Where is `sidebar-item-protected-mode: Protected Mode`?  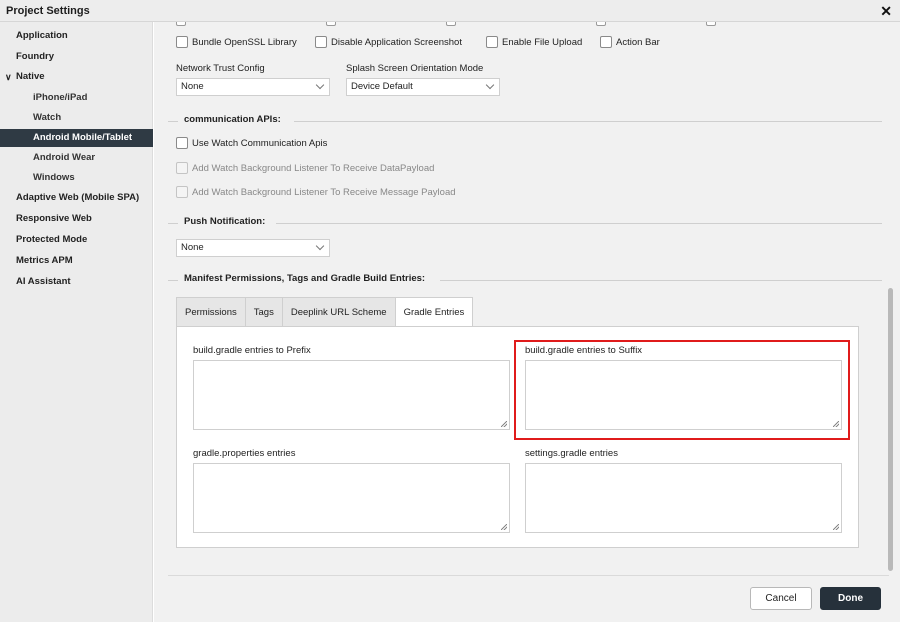 sidebar-item-protected-mode: Protected Mode is located at coordinates (76, 240).